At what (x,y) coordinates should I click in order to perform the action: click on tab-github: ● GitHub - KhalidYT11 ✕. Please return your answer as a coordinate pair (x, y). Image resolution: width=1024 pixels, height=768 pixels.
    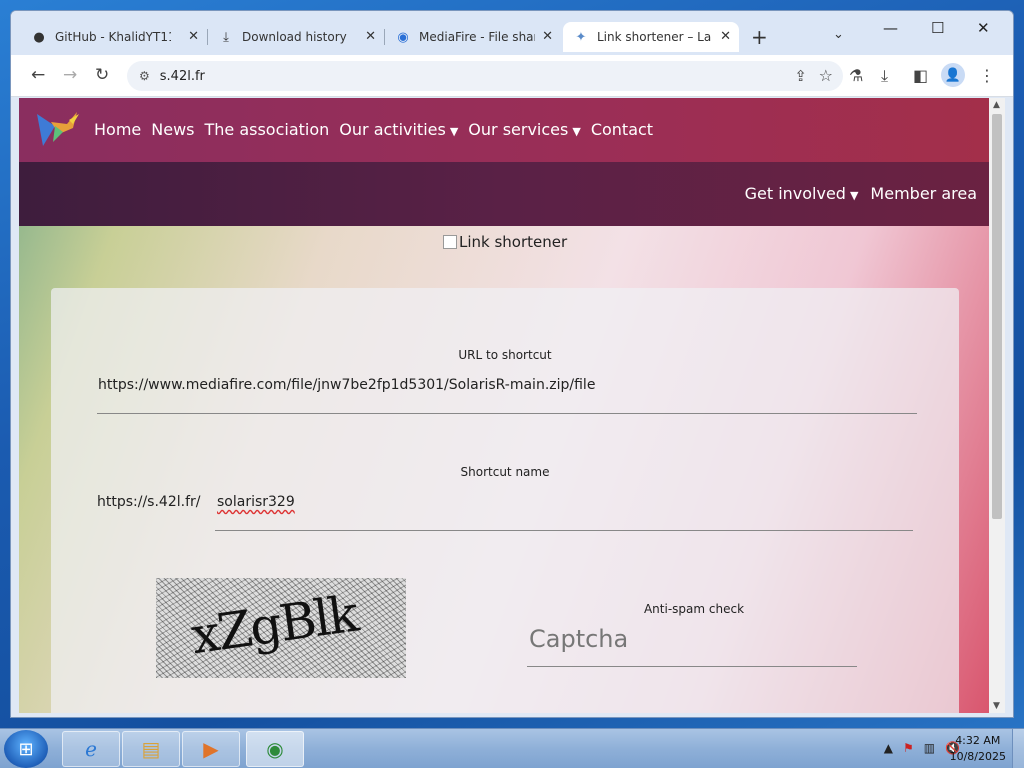
    Looking at the image, I should click on (114, 37).